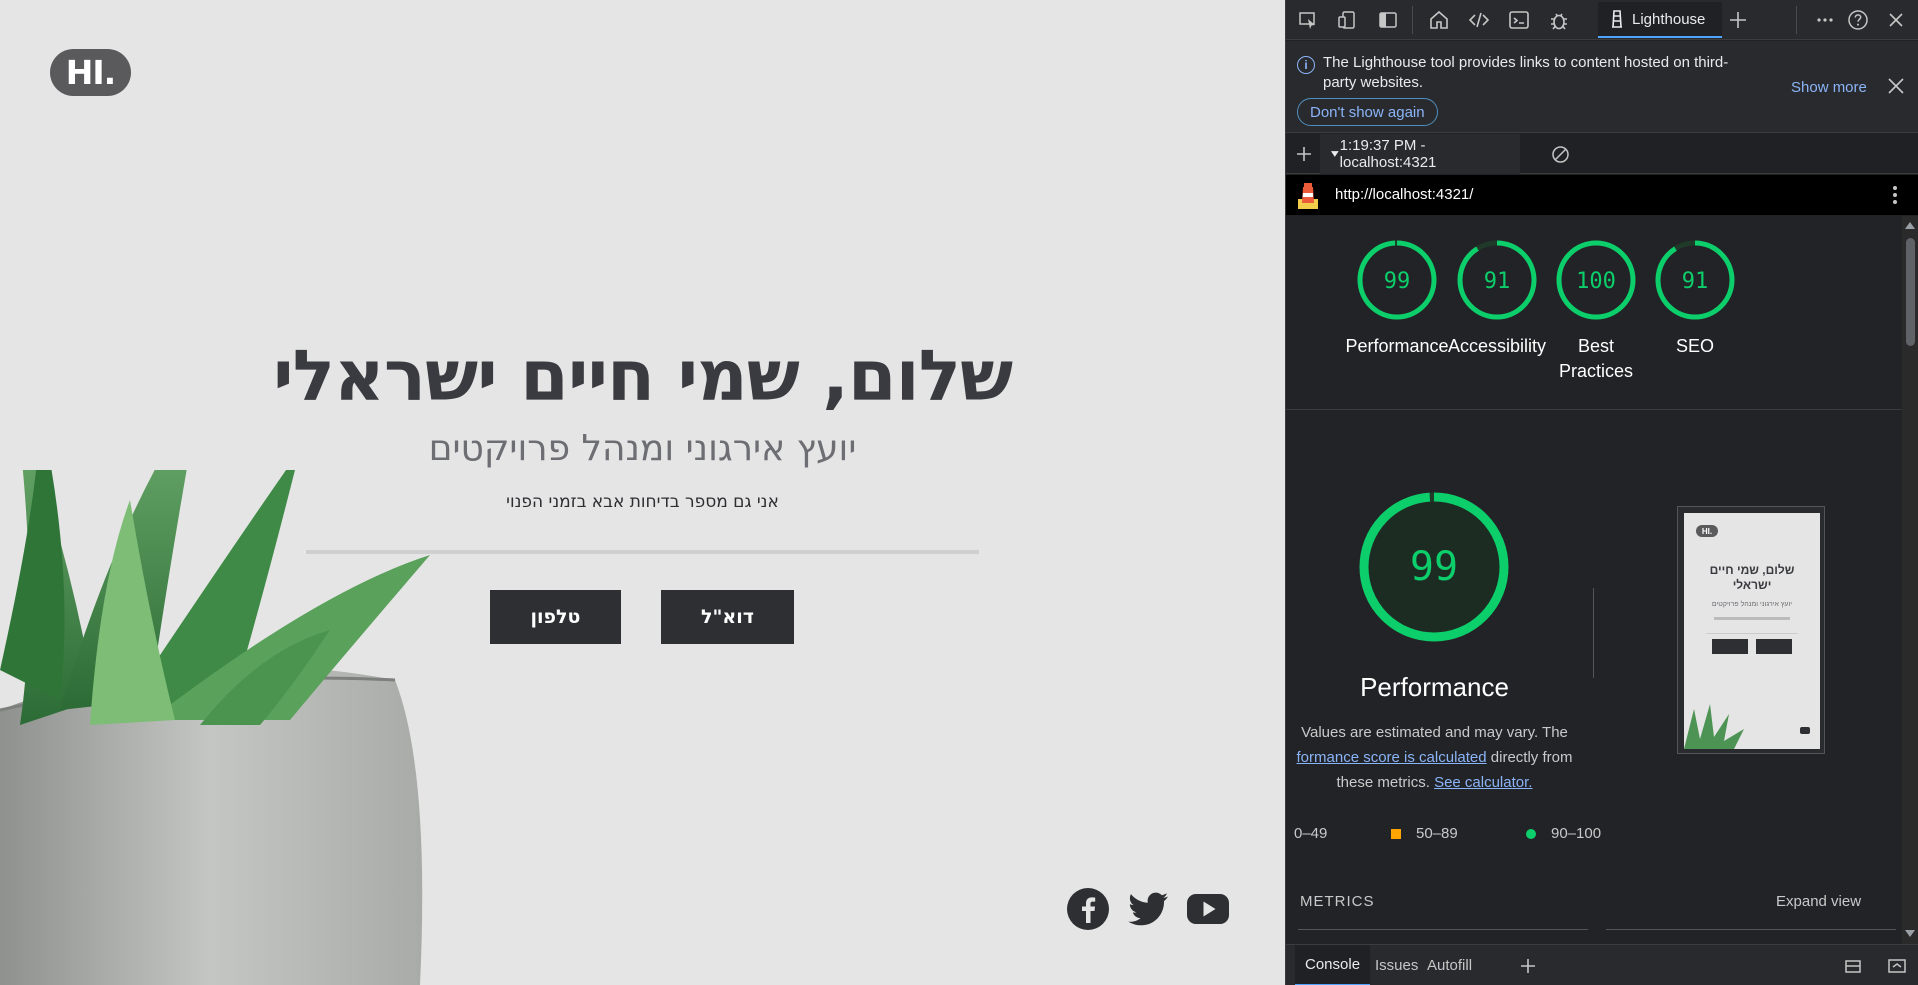 Image resolution: width=1918 pixels, height=985 pixels. Describe the element at coordinates (1602, 195) in the screenshot. I see `report-url-bar: http://localhost:4321/` at that location.